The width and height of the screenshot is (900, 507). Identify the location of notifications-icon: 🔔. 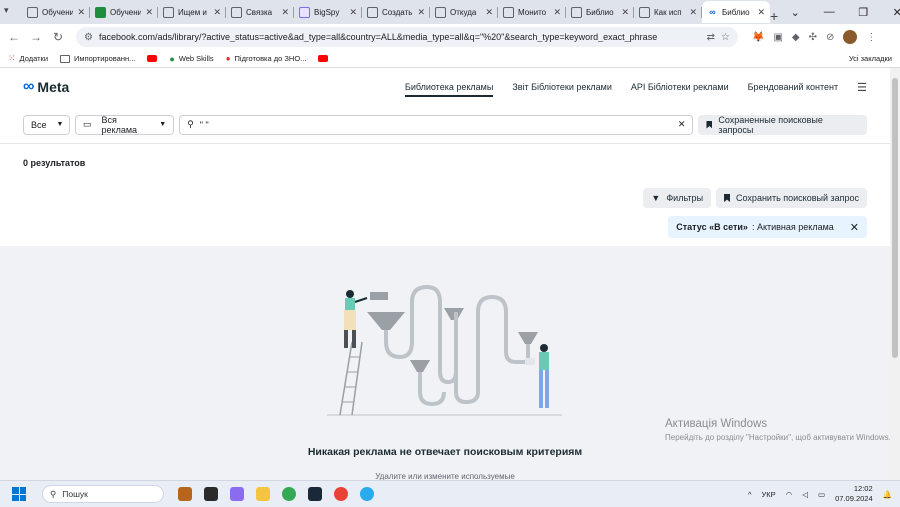
(887, 494).